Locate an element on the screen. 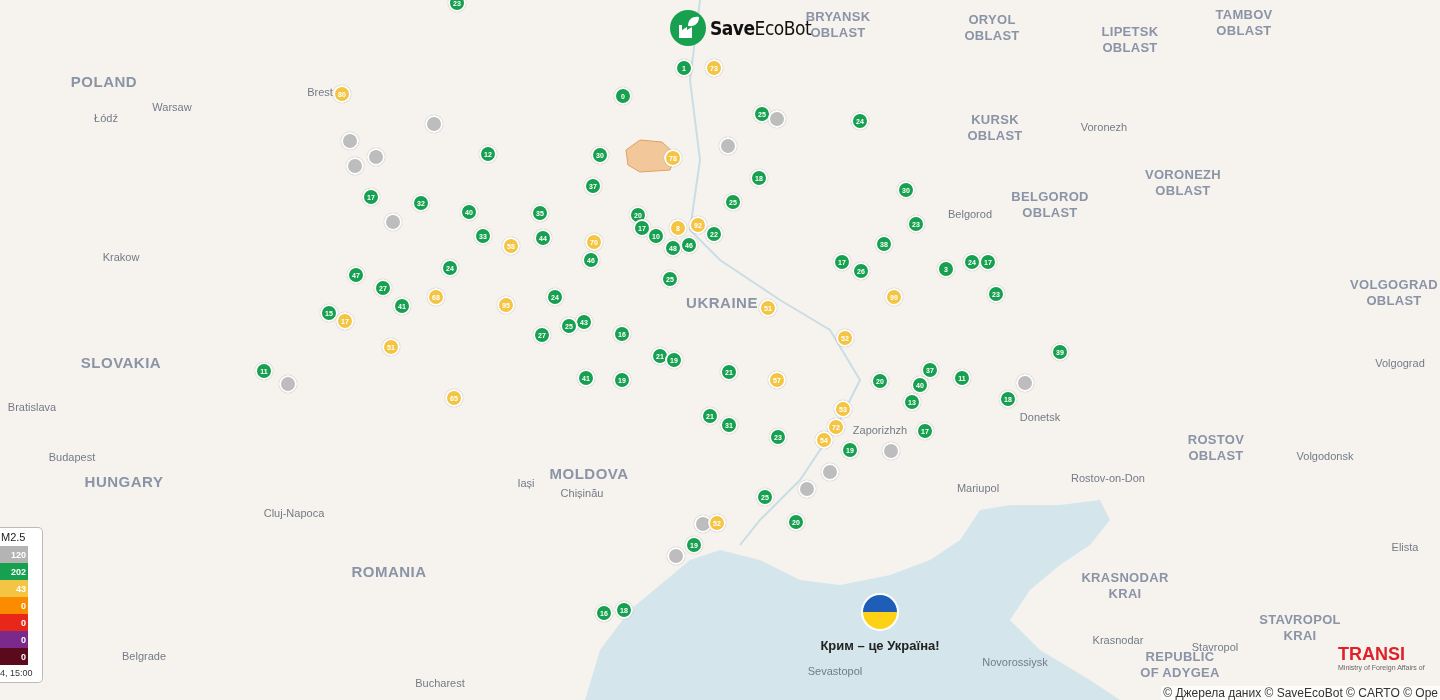 This screenshot has width=1440, height=700. flag-icon is located at coordinates (880, 612).